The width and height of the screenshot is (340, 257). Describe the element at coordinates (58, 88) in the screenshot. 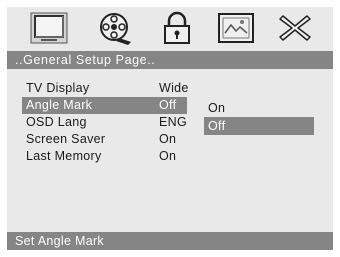

I see `menu-item-label: TV Display` at that location.